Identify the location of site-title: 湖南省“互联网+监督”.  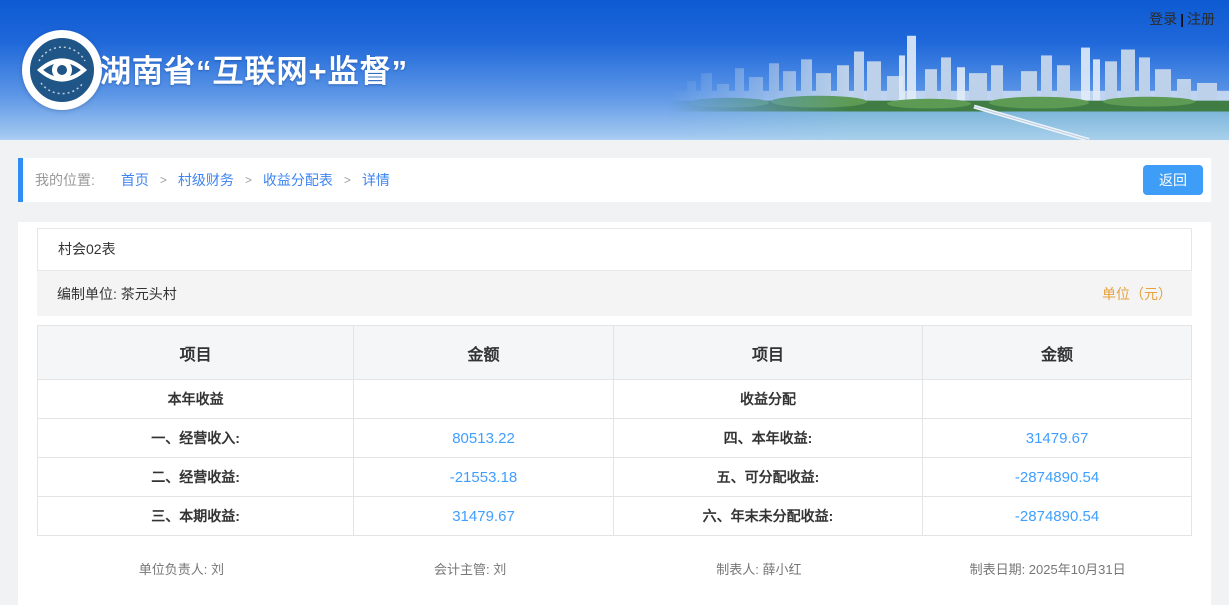
(254, 71).